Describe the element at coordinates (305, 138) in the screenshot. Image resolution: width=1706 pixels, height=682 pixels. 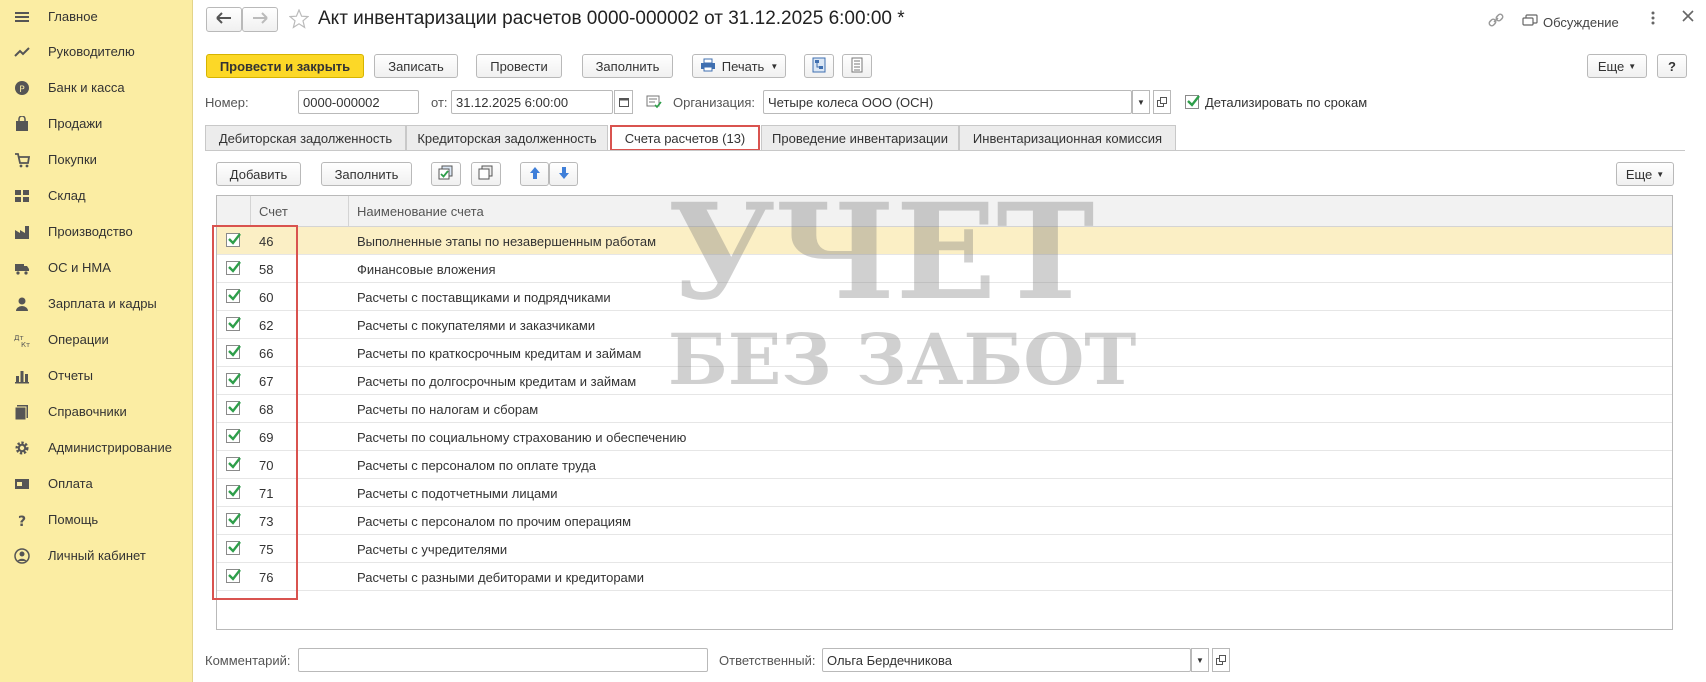
I see `tab-receivables: Дебиторская задолженность` at that location.